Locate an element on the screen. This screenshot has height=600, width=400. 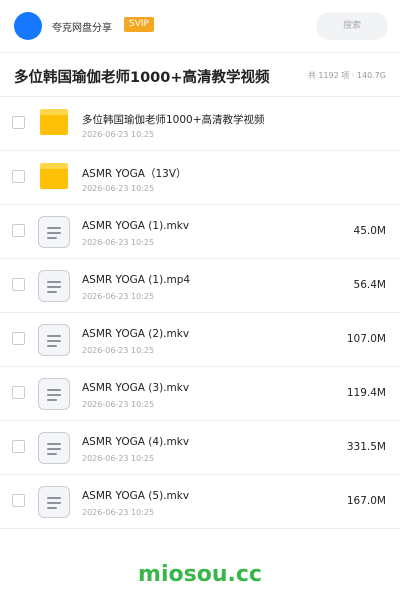
item-size: 119.4M is located at coordinates (366, 393).